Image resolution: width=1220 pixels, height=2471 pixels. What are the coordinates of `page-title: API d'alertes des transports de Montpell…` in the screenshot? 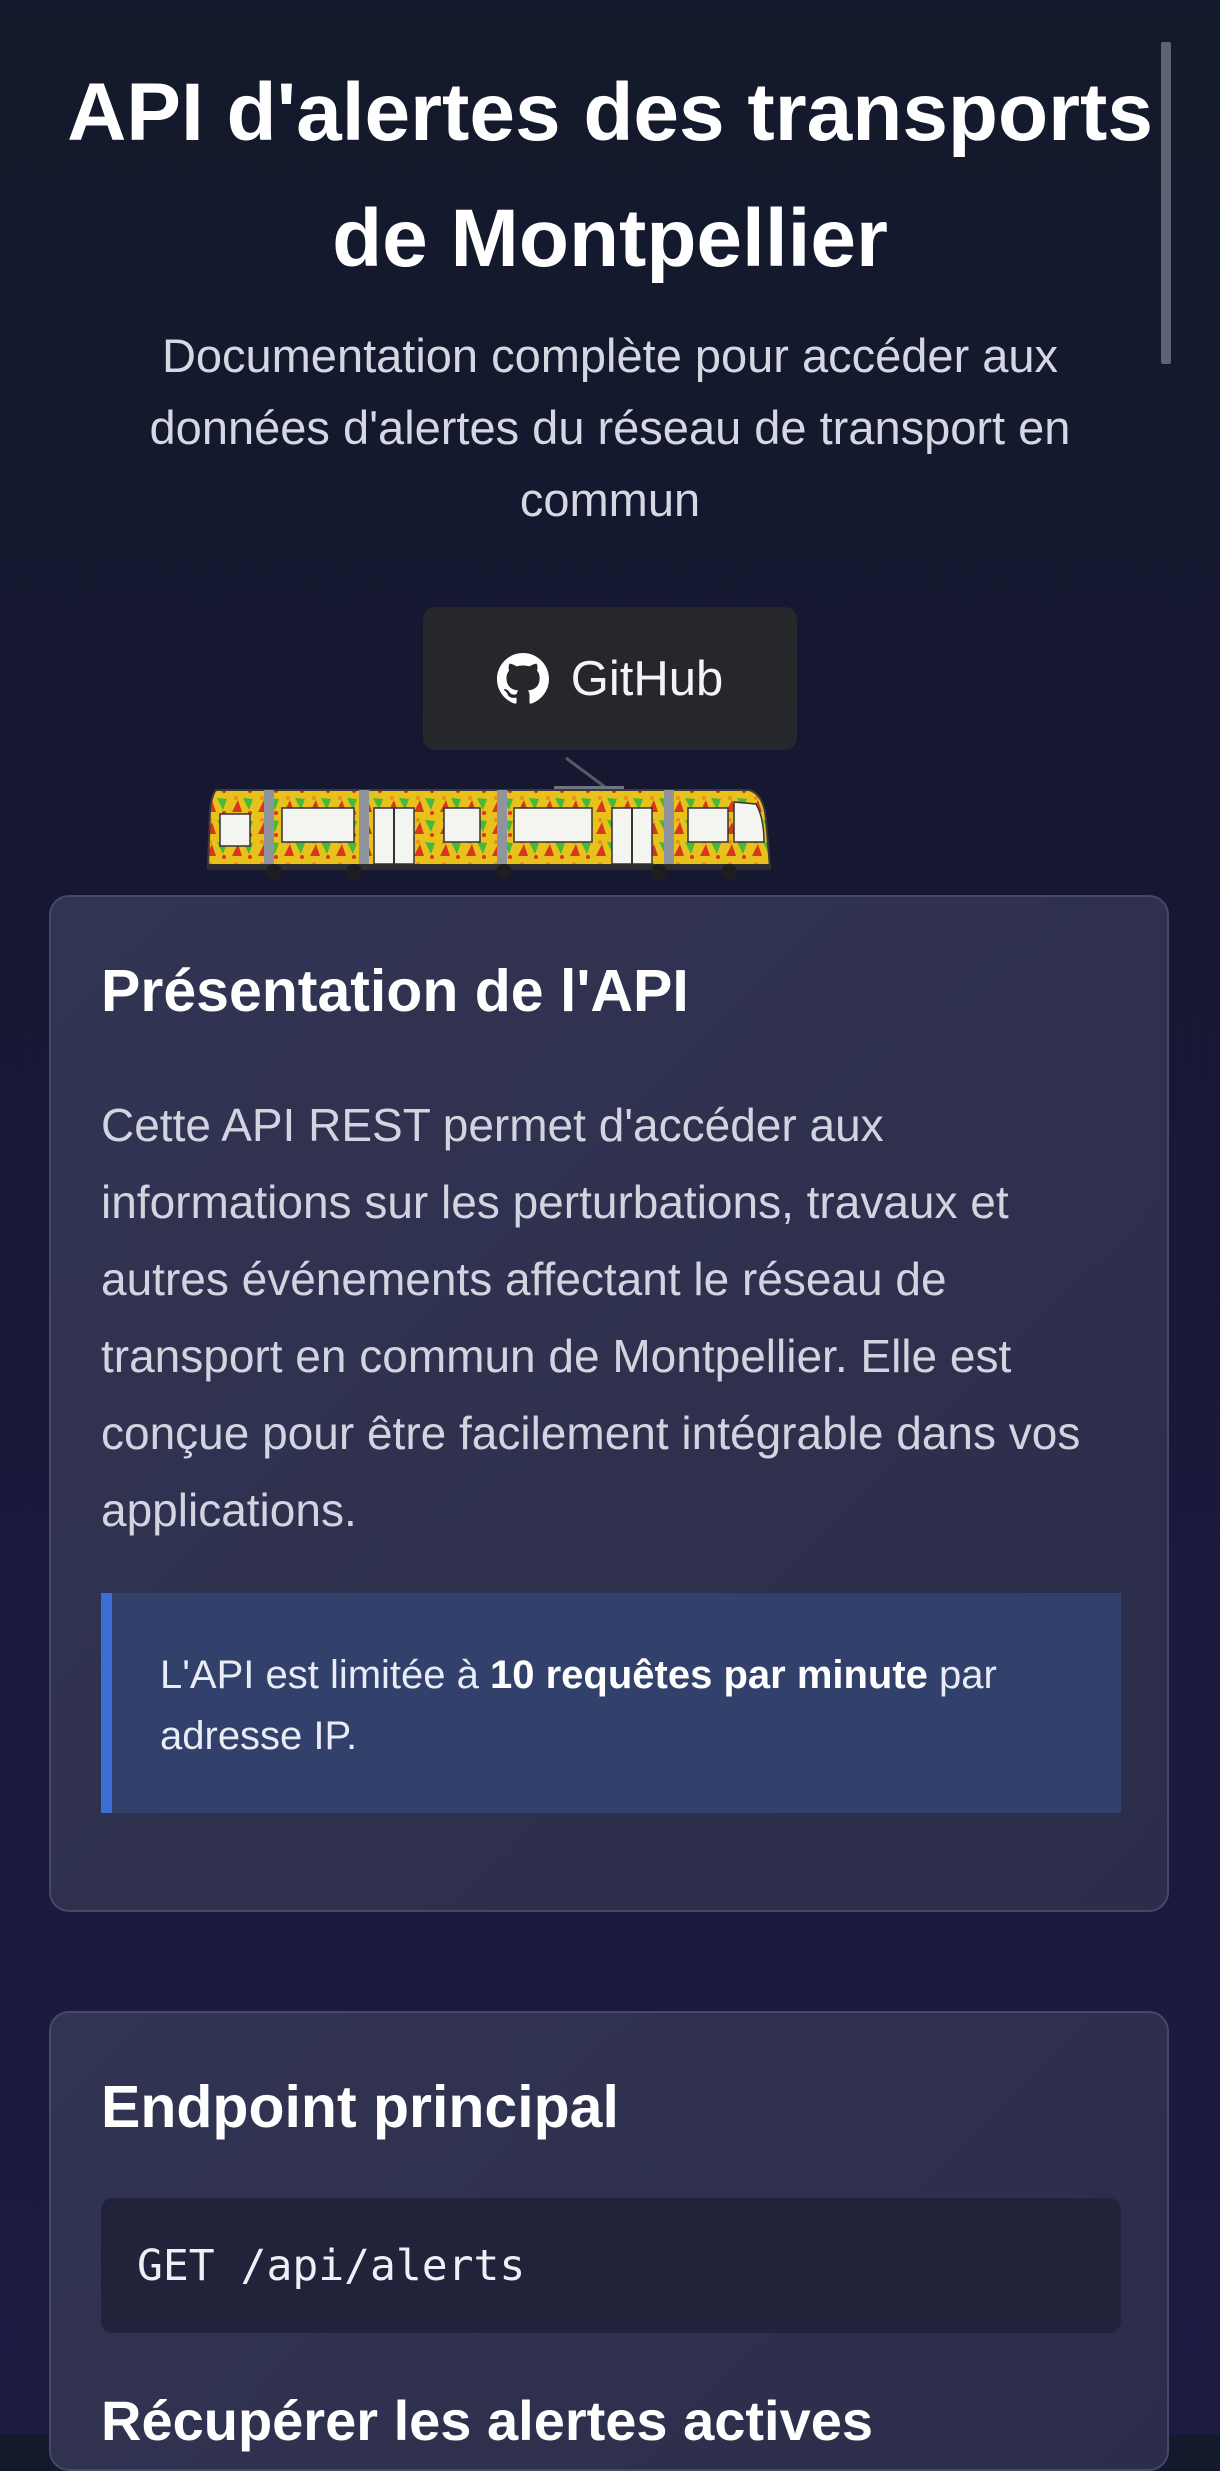 It's located at (610, 175).